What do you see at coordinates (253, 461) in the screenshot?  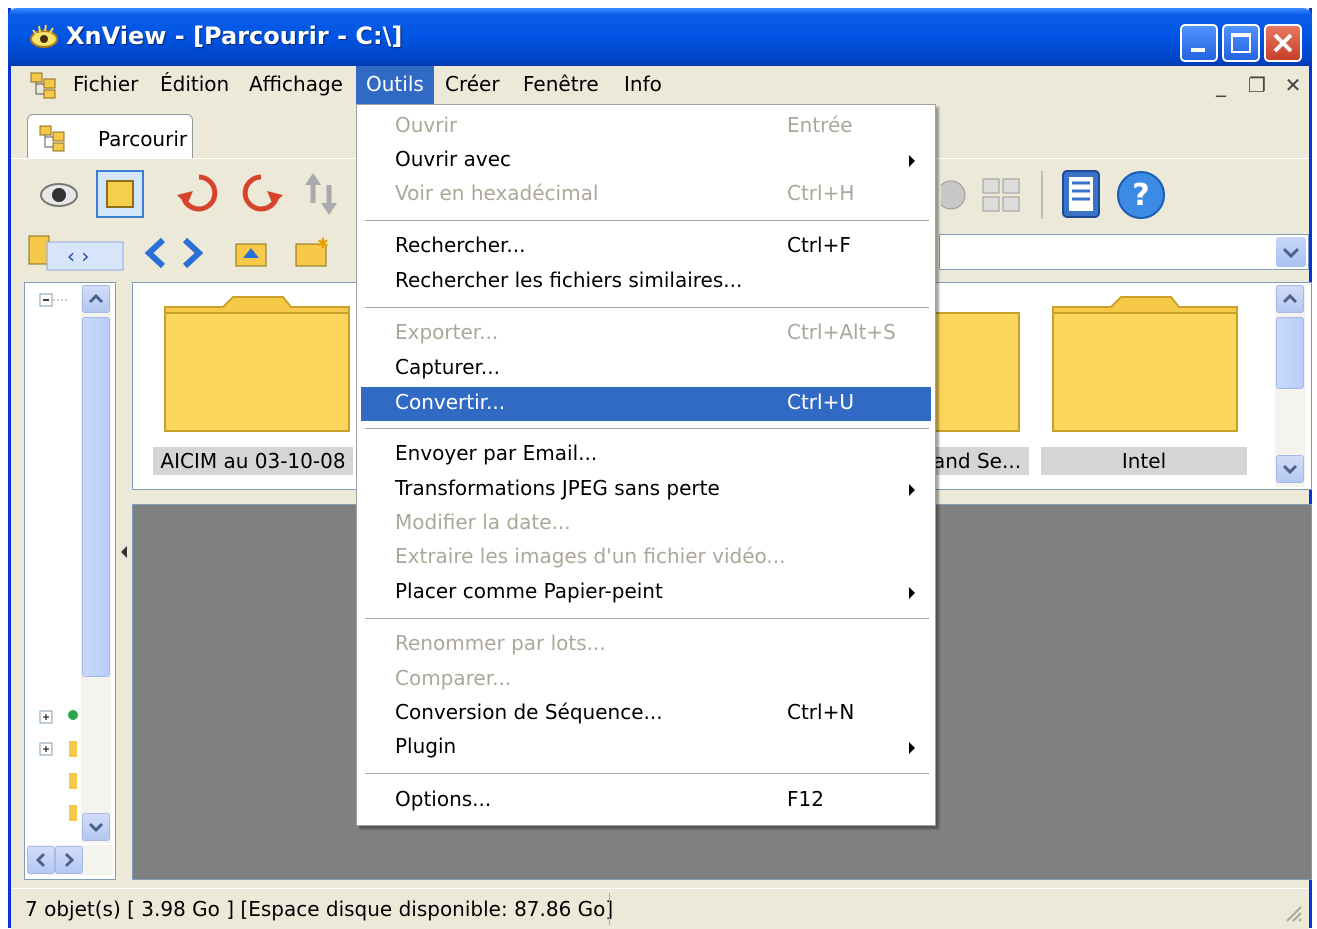 I see `thumbnail-label: AICIM au 03-10-08` at bounding box center [253, 461].